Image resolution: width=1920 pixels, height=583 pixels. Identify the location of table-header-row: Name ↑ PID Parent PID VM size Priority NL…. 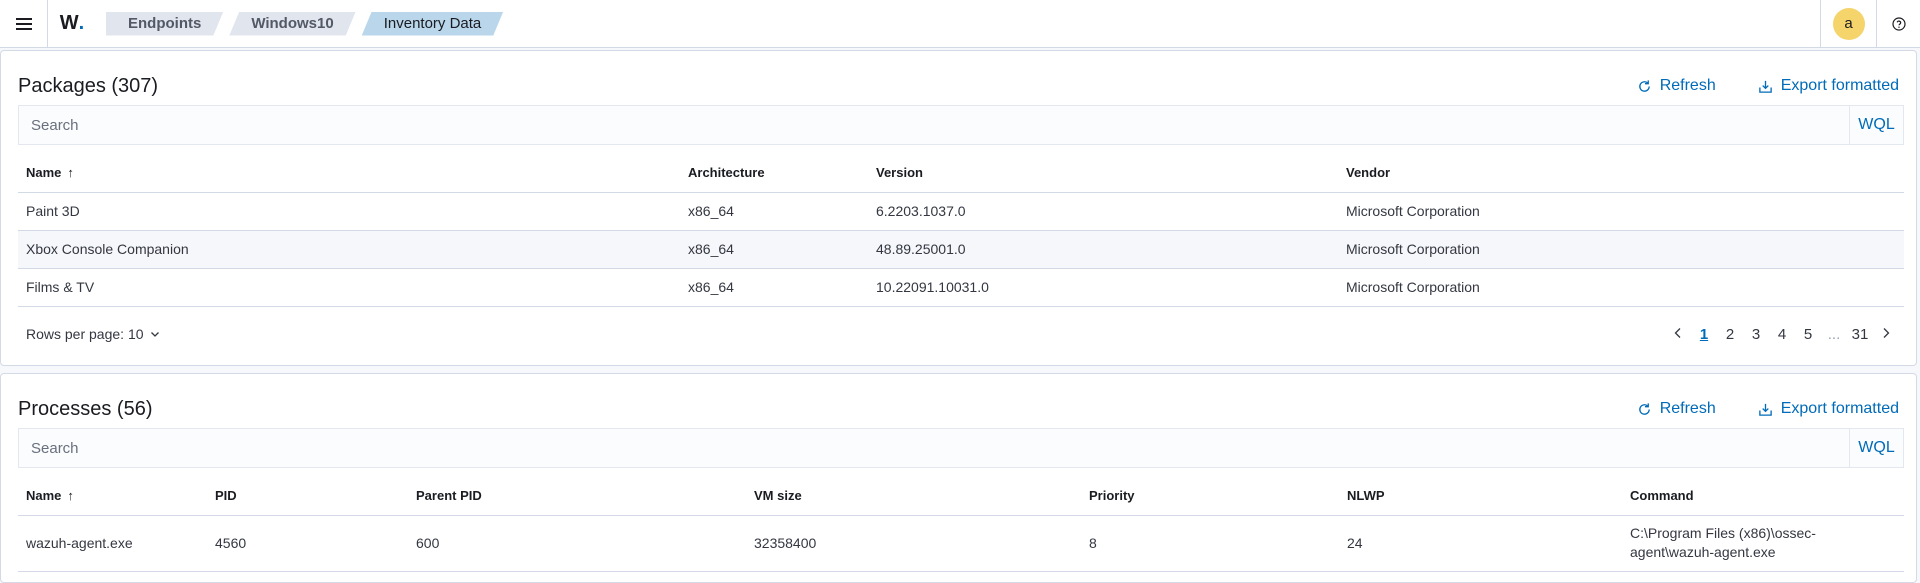
(961, 496).